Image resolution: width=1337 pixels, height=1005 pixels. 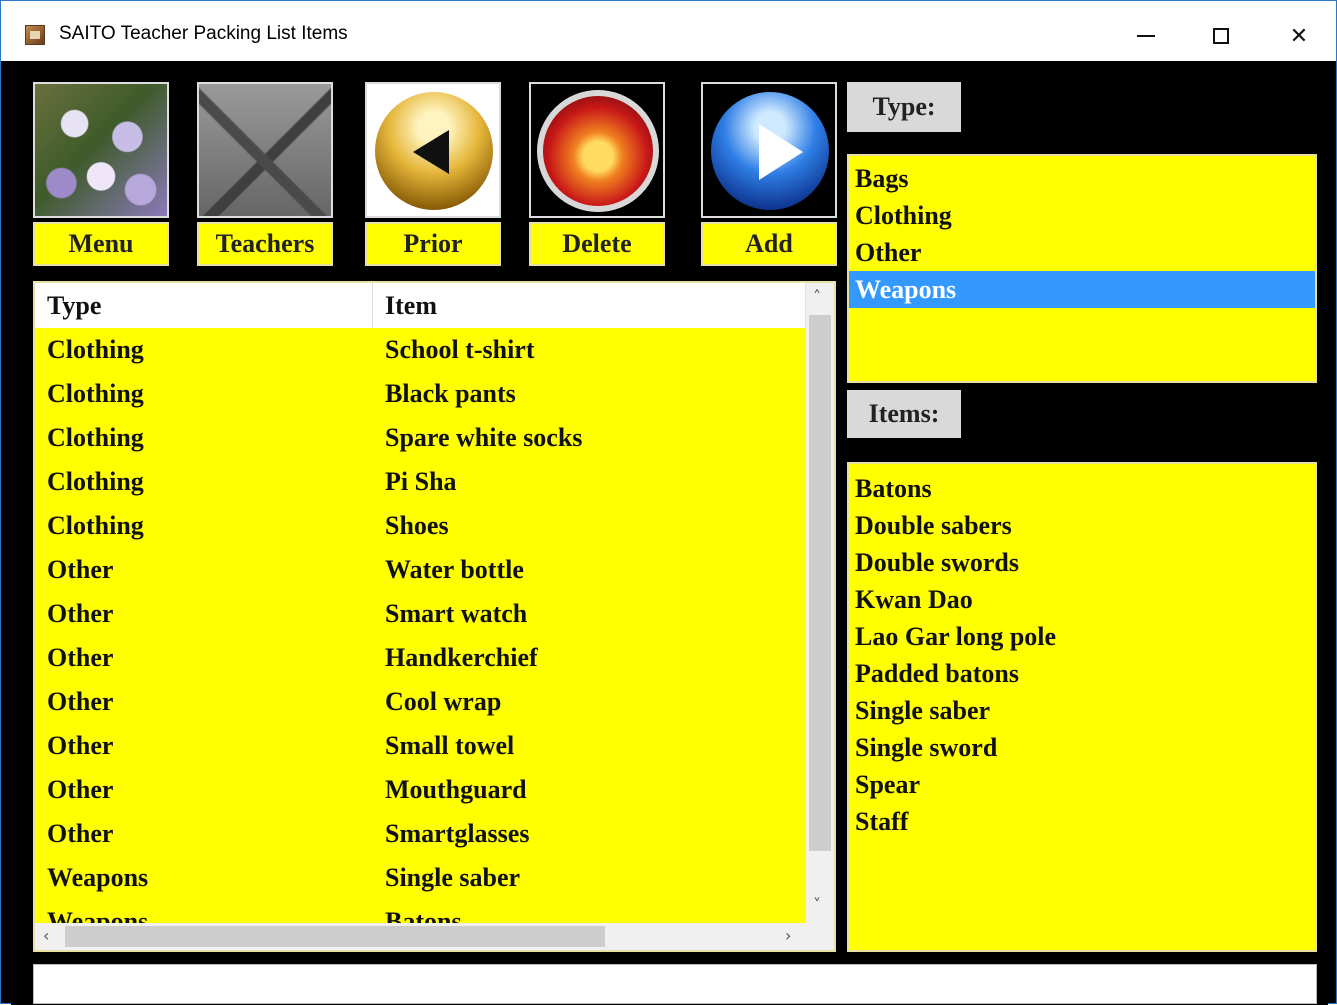 I want to click on cell-item: Batons, so click(x=423, y=915).